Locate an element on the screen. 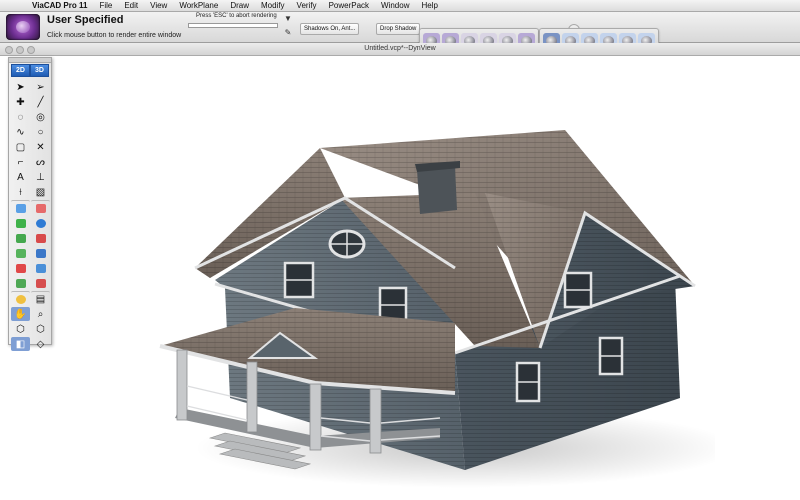 The width and height of the screenshot is (800, 500). document-title-bar: Untitled.vcp*--DynView is located at coordinates (400, 49).